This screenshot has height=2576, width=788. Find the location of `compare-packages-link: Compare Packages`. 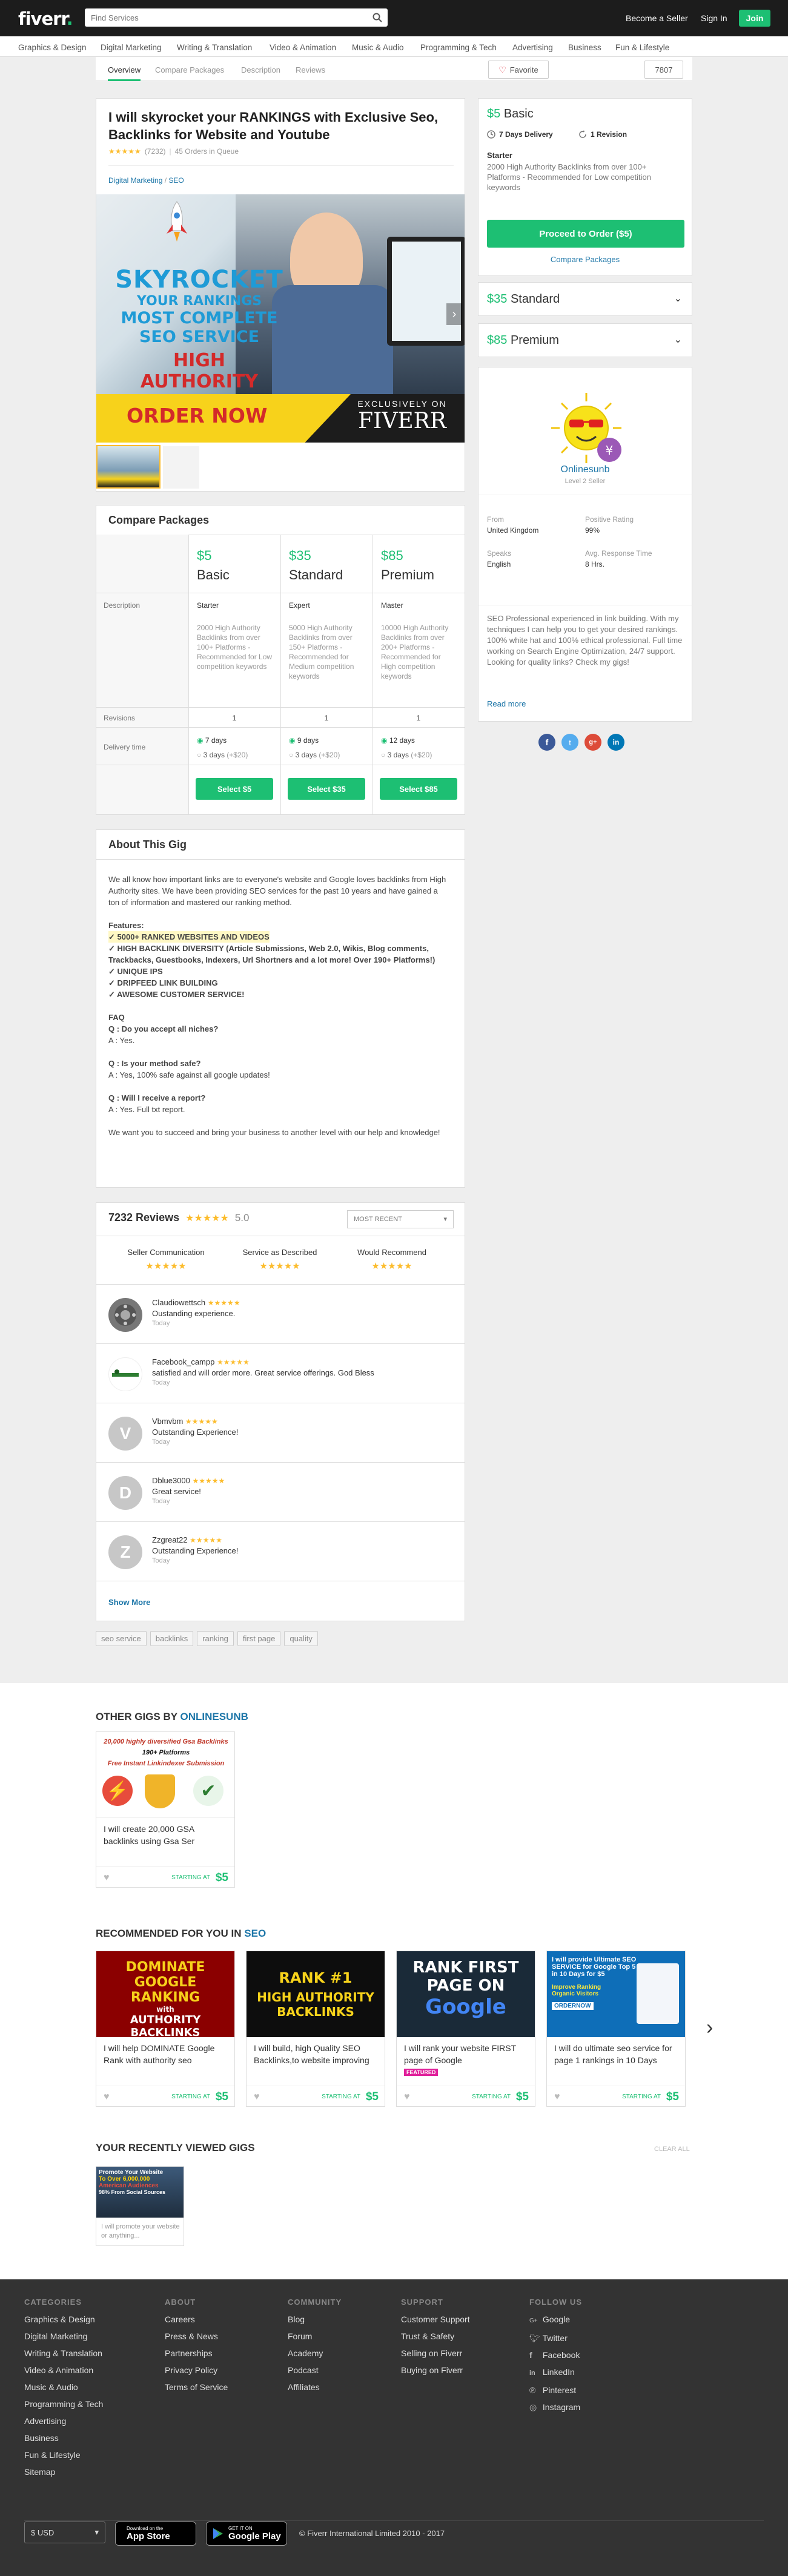

compare-packages-link: Compare Packages is located at coordinates (585, 259).